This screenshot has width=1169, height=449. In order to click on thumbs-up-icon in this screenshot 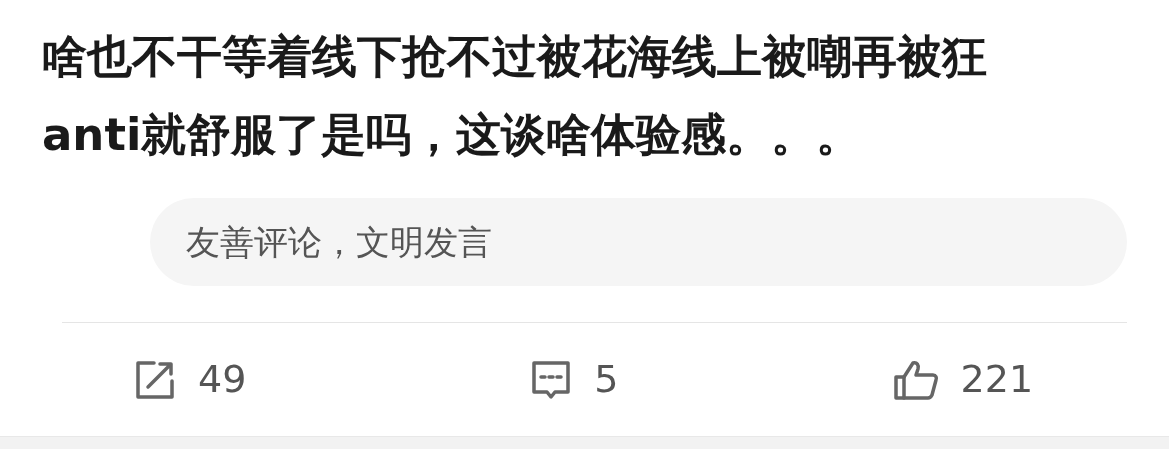, I will do `click(915, 379)`.